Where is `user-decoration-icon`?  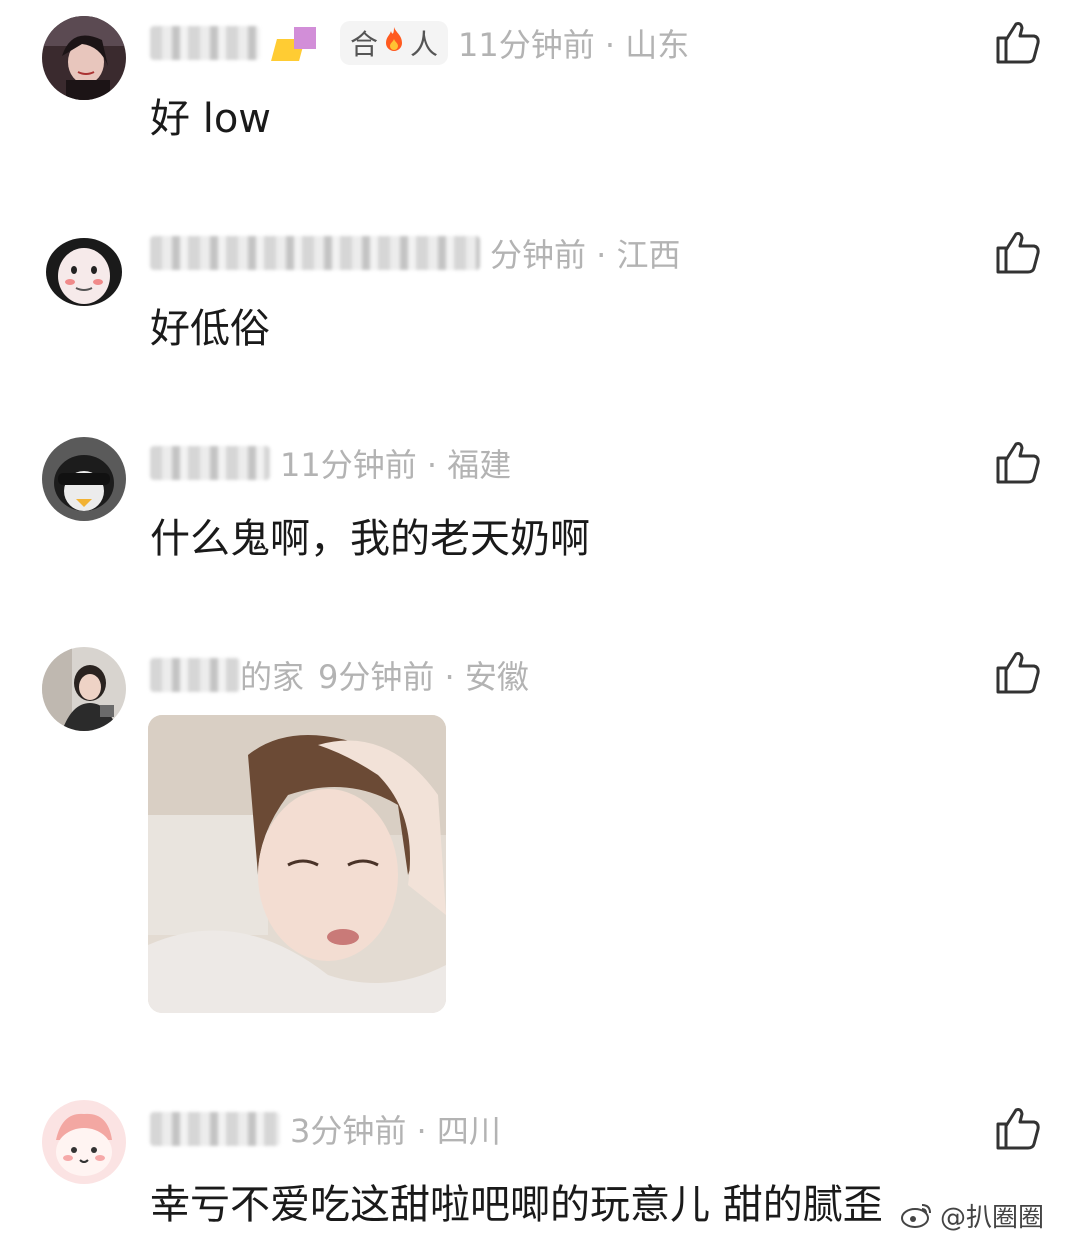
user-decoration-icon is located at coordinates (297, 43).